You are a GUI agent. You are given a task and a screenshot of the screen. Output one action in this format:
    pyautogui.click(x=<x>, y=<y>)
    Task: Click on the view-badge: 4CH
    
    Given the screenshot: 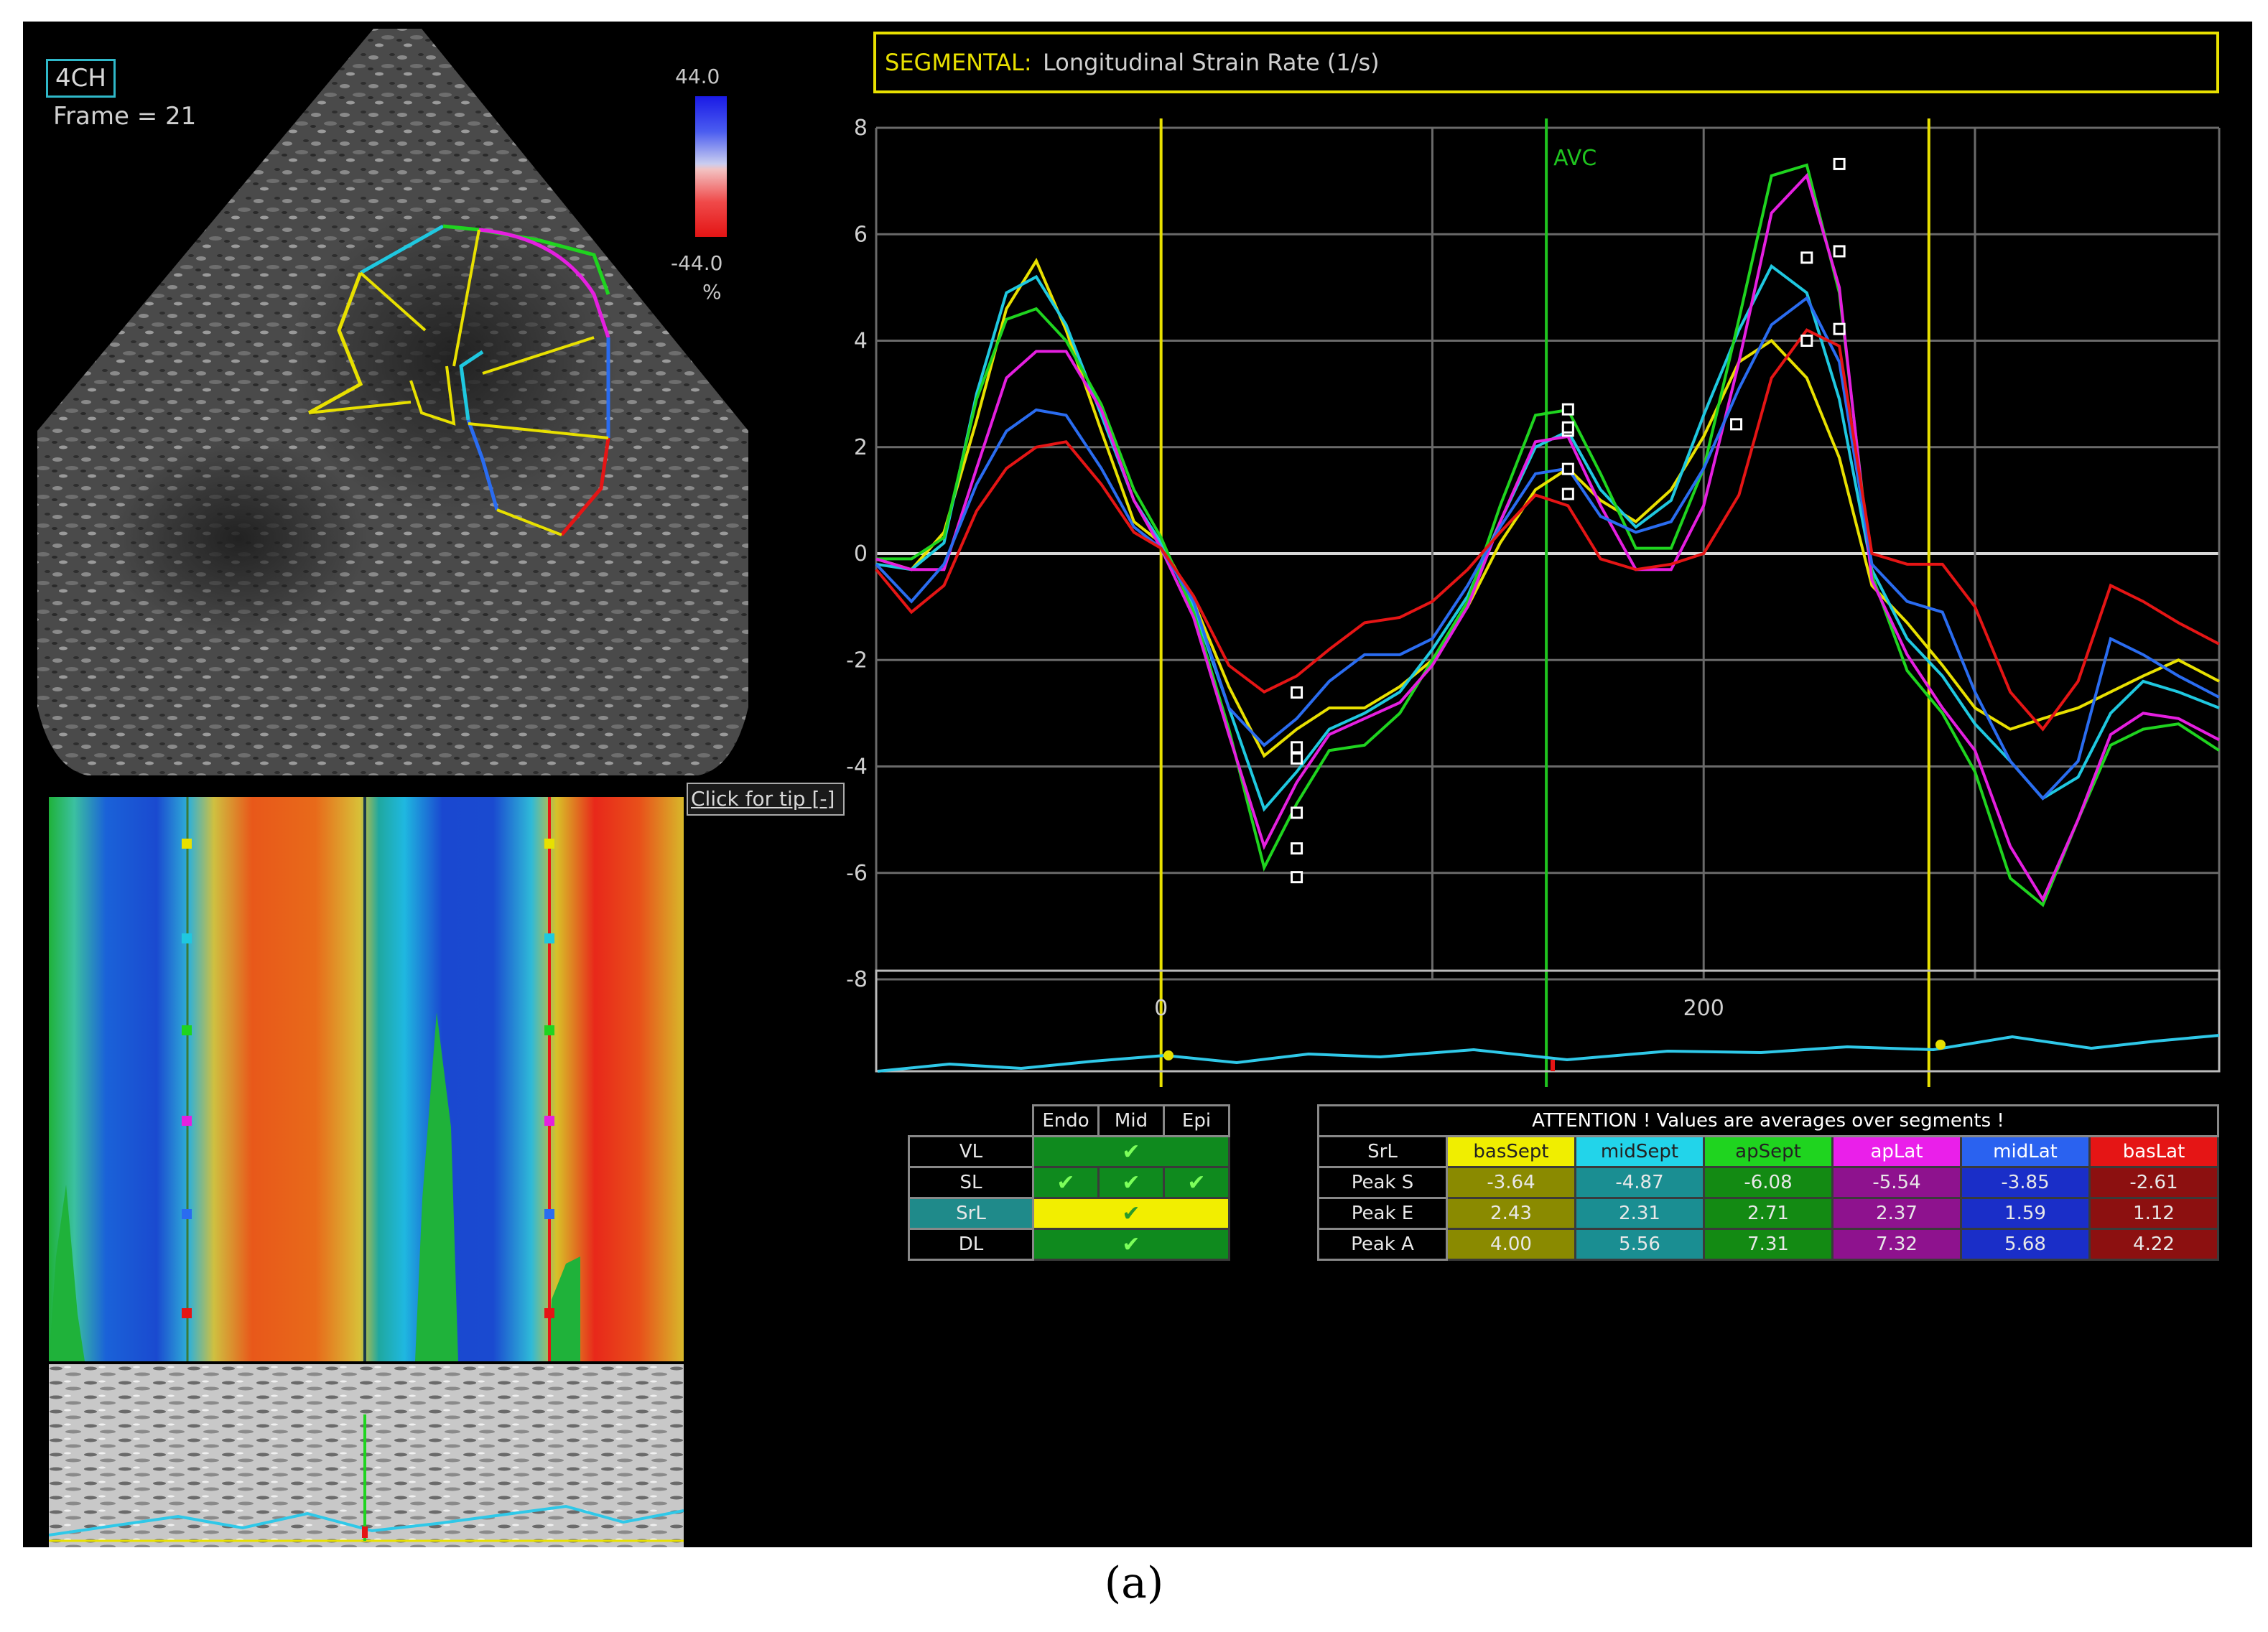 What is the action you would take?
    pyautogui.click(x=81, y=79)
    